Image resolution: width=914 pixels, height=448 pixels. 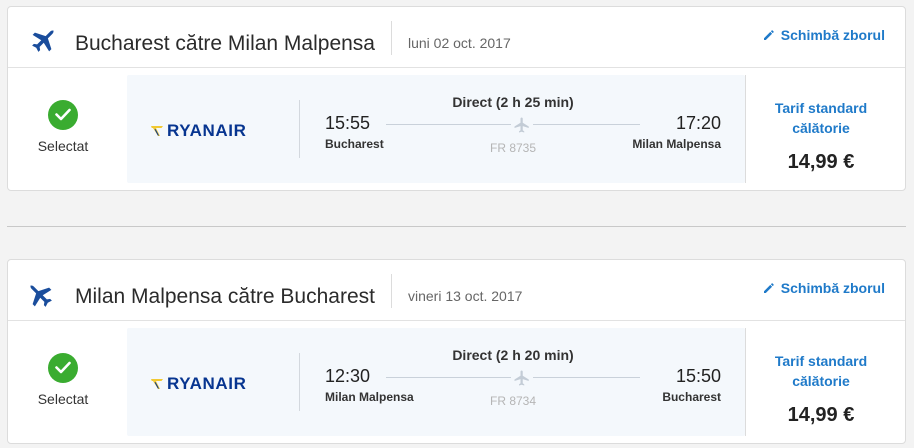 What do you see at coordinates (225, 43) in the screenshot?
I see `route-title: Bucharest către Milan Malpensa` at bounding box center [225, 43].